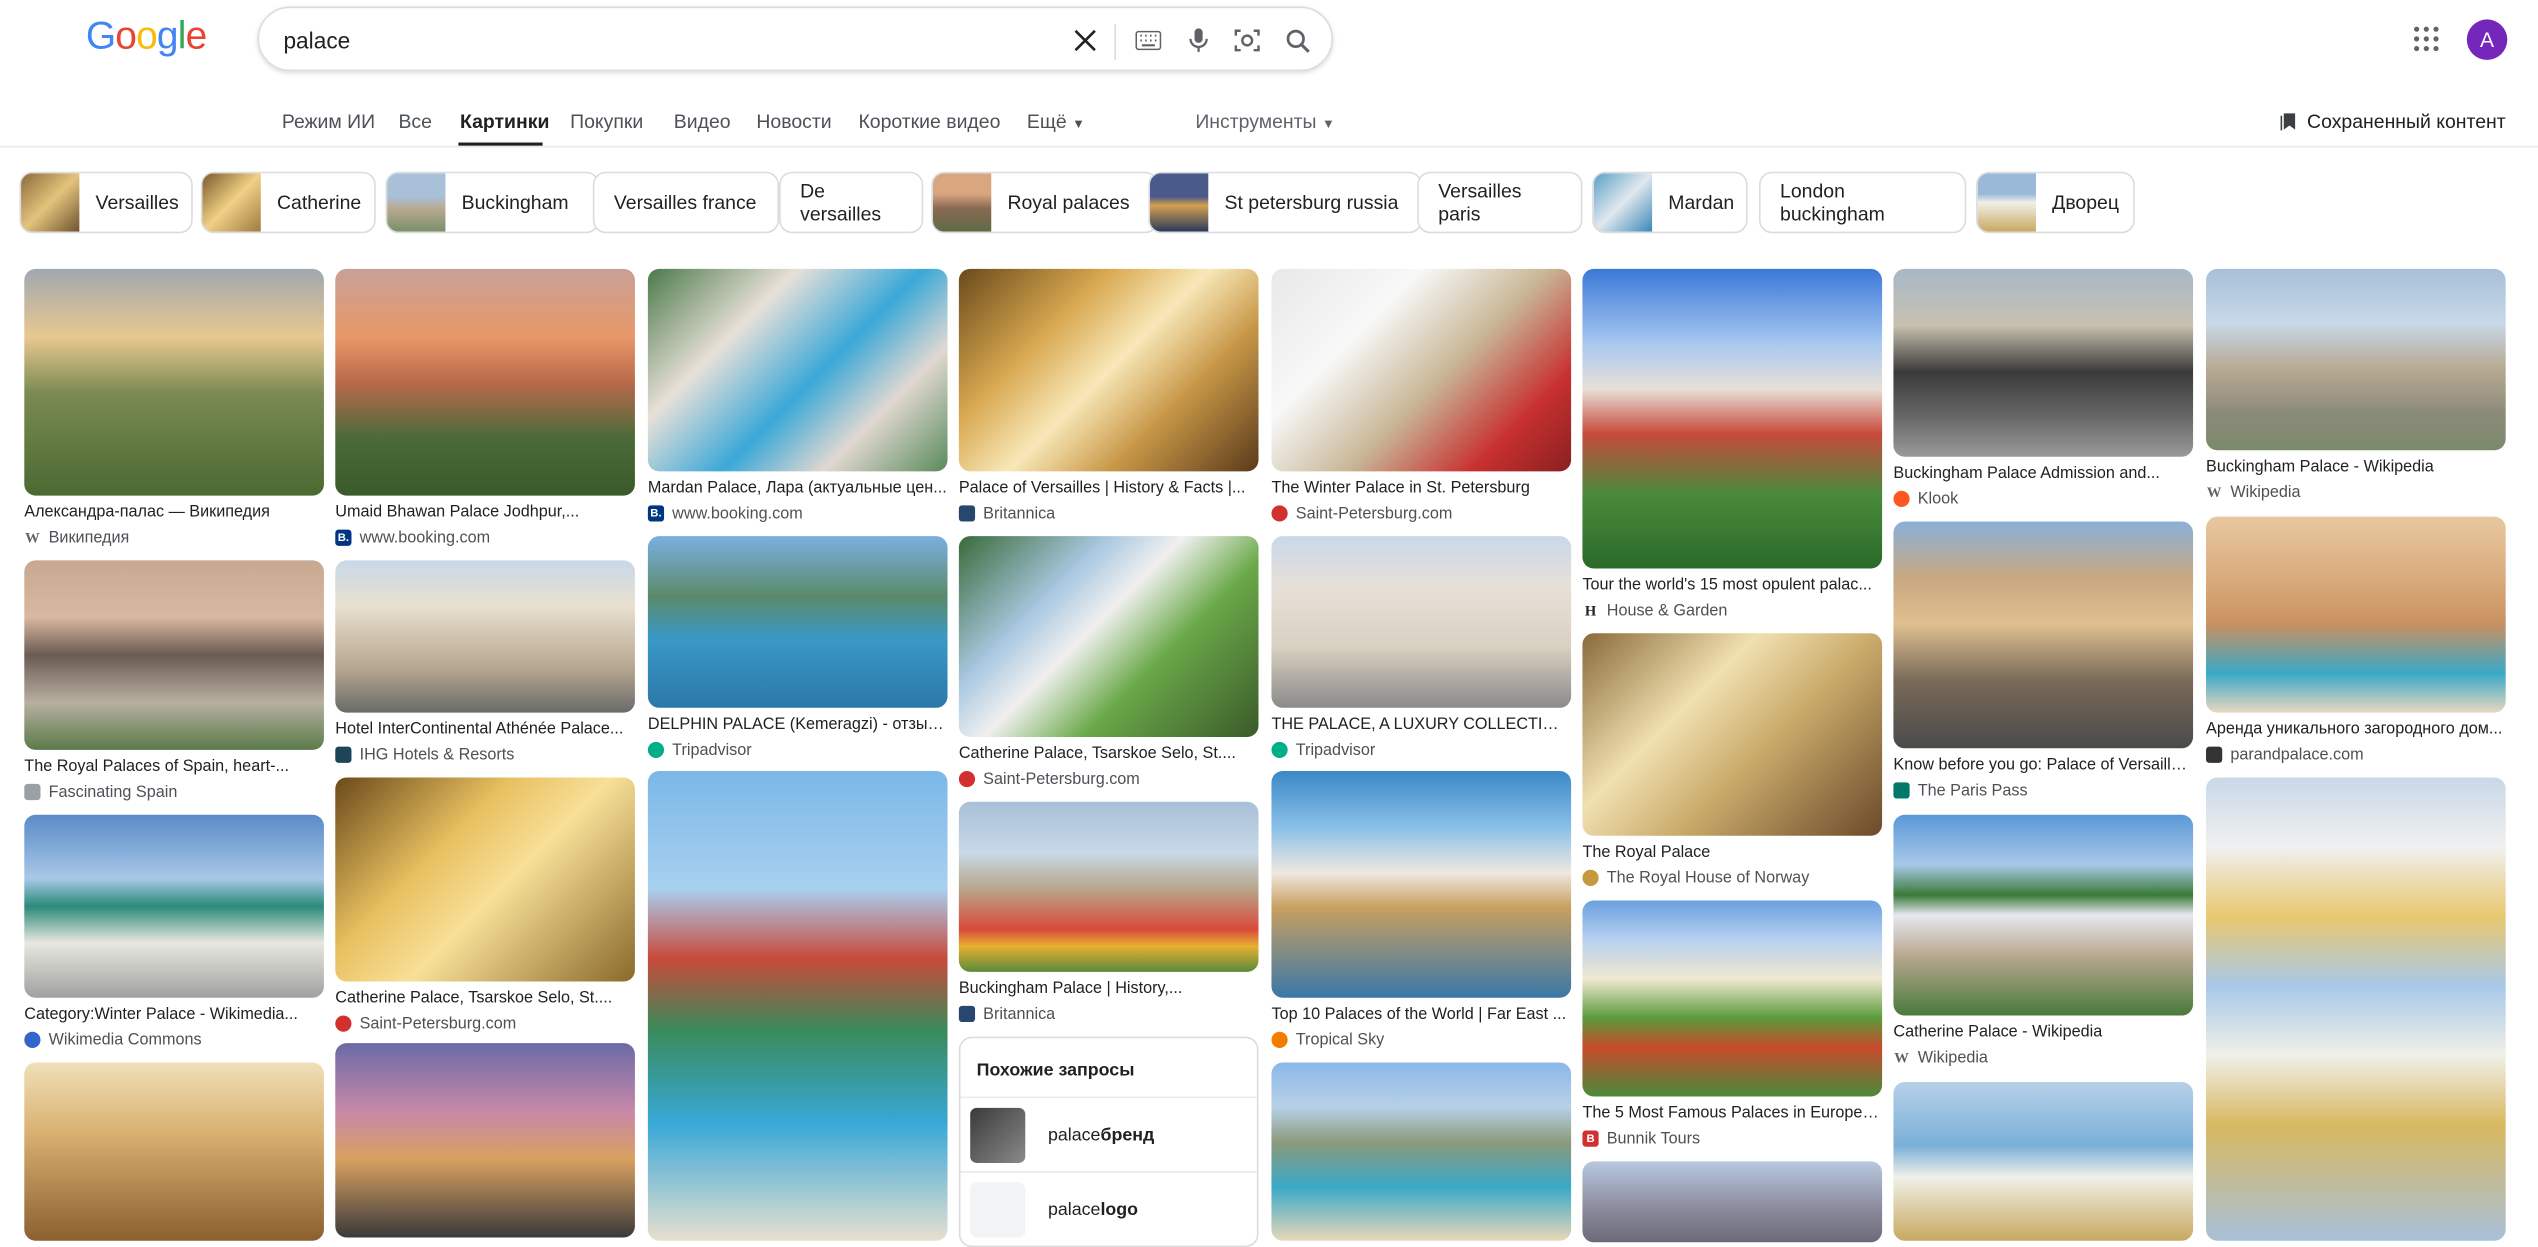 The width and height of the screenshot is (2538, 1247). I want to click on result-source: H House & Garden, so click(1732, 610).